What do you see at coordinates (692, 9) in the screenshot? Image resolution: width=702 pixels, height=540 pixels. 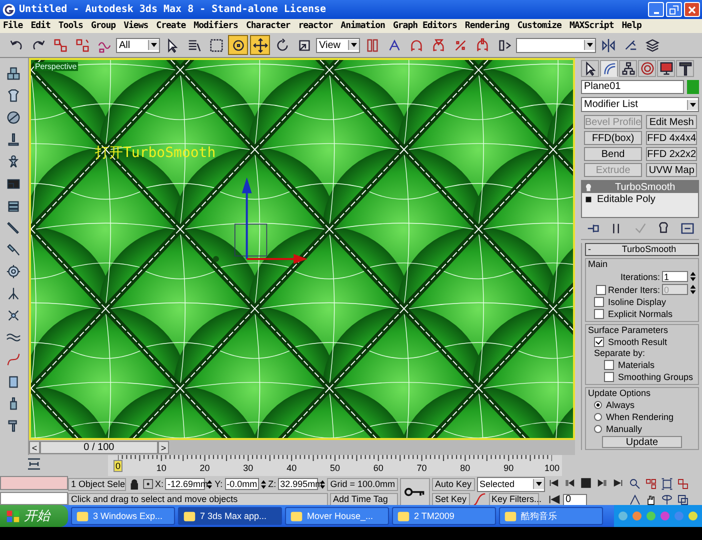 I see `close-button` at bounding box center [692, 9].